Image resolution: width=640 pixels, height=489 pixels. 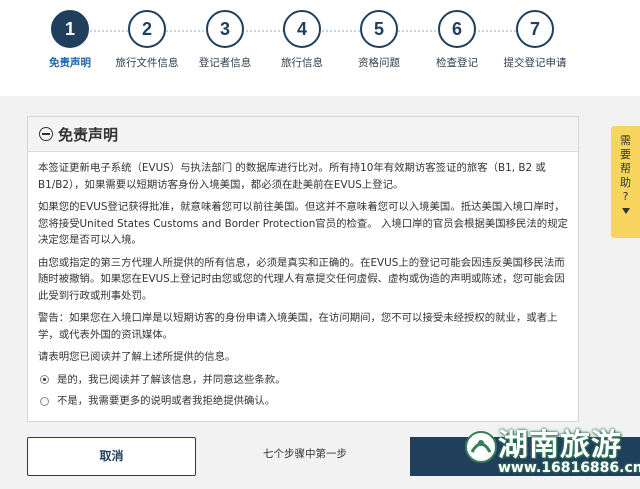 What do you see at coordinates (535, 63) in the screenshot?
I see `step-7-label: 提交登记申请` at bounding box center [535, 63].